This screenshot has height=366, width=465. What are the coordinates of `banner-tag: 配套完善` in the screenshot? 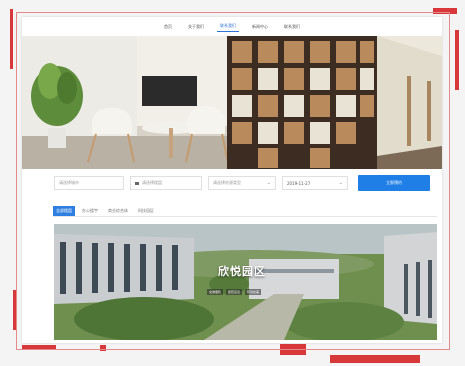 It's located at (234, 292).